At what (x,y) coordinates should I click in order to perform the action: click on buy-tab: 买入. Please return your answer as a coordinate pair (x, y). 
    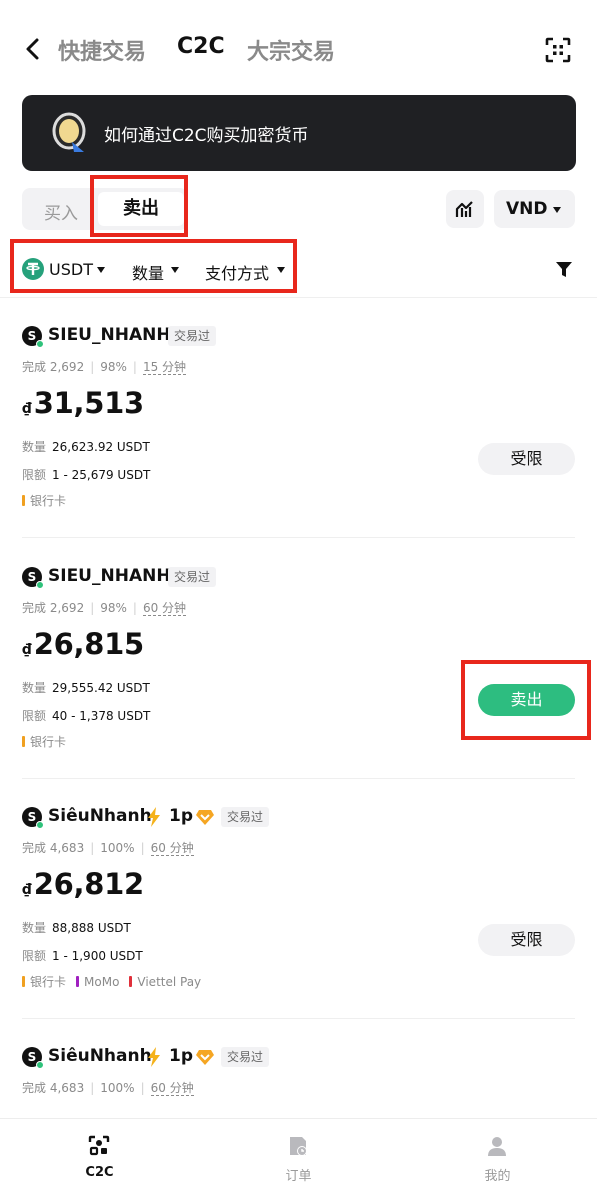
    Looking at the image, I should click on (61, 211).